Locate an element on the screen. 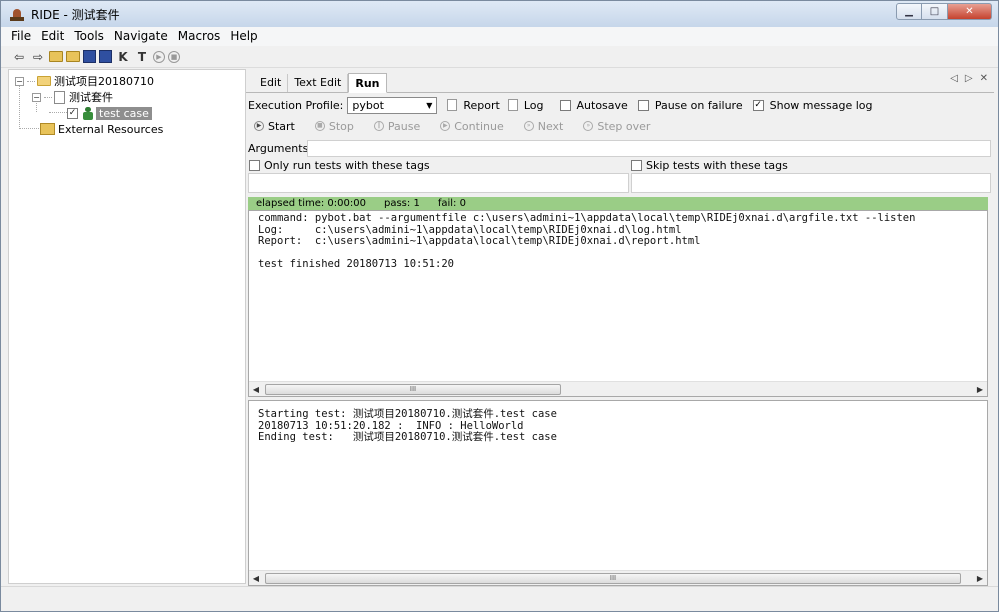 This screenshot has width=999, height=612. stop-tests-icon: ■ is located at coordinates (174, 56).